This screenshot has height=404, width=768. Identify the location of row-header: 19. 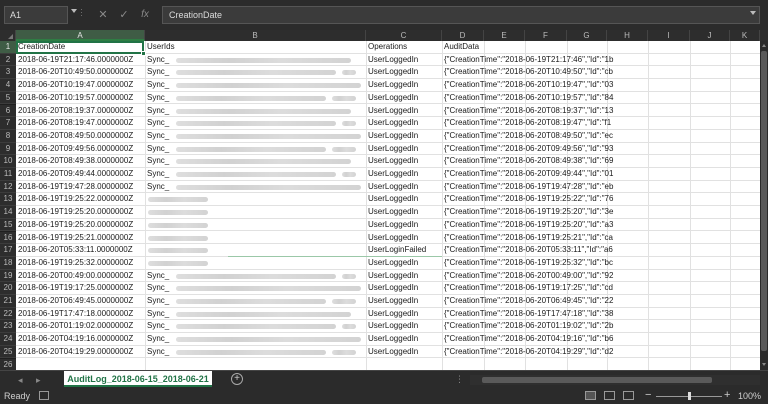
(8, 276).